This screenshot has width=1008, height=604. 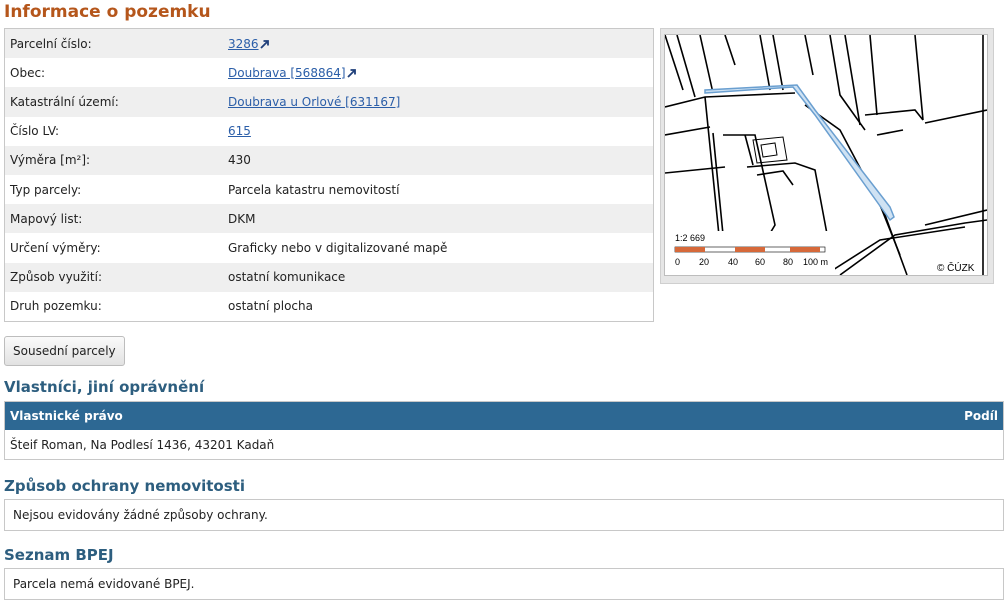 What do you see at coordinates (329, 44) in the screenshot?
I see `info-row-parcel-number: Parcelní číslo: 3286` at bounding box center [329, 44].